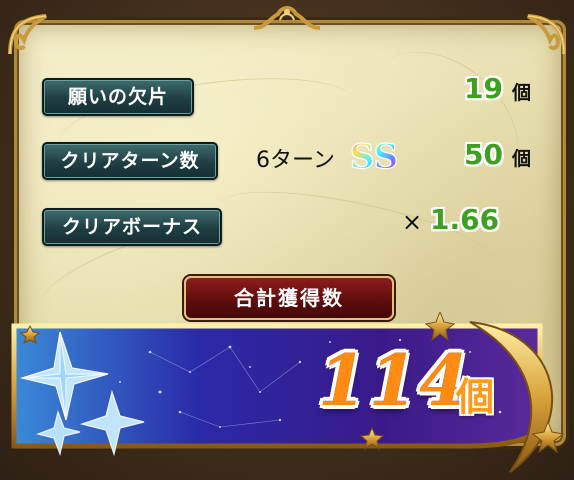  I want to click on ss-rank-badge-icon: SS, so click(374, 156).